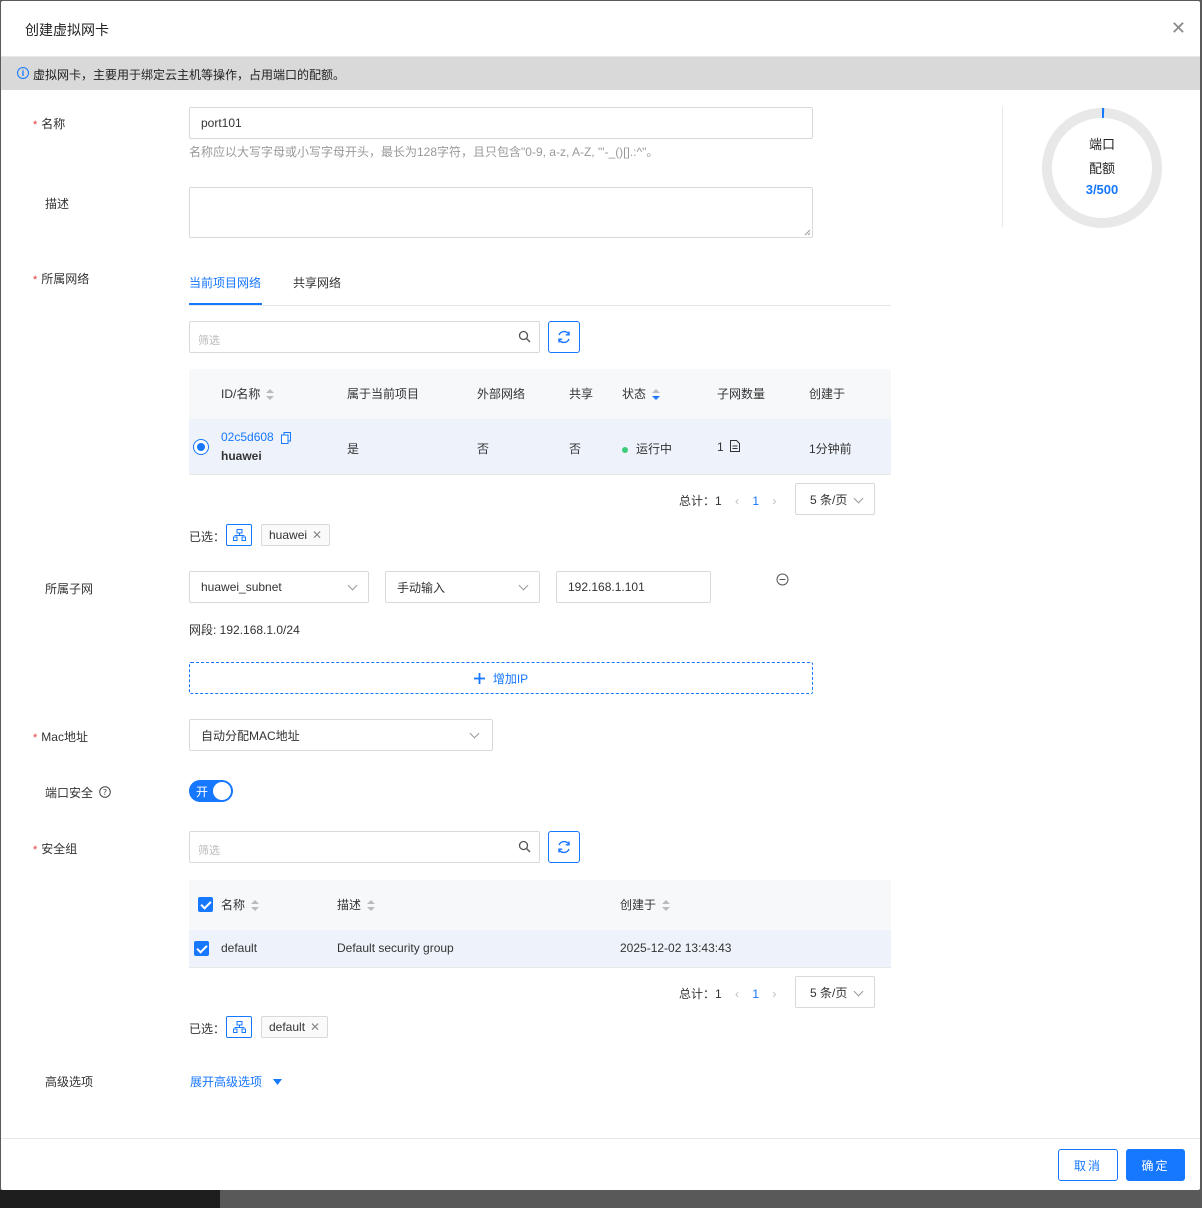  Describe the element at coordinates (735, 446) in the screenshot. I see `document-icon` at that location.